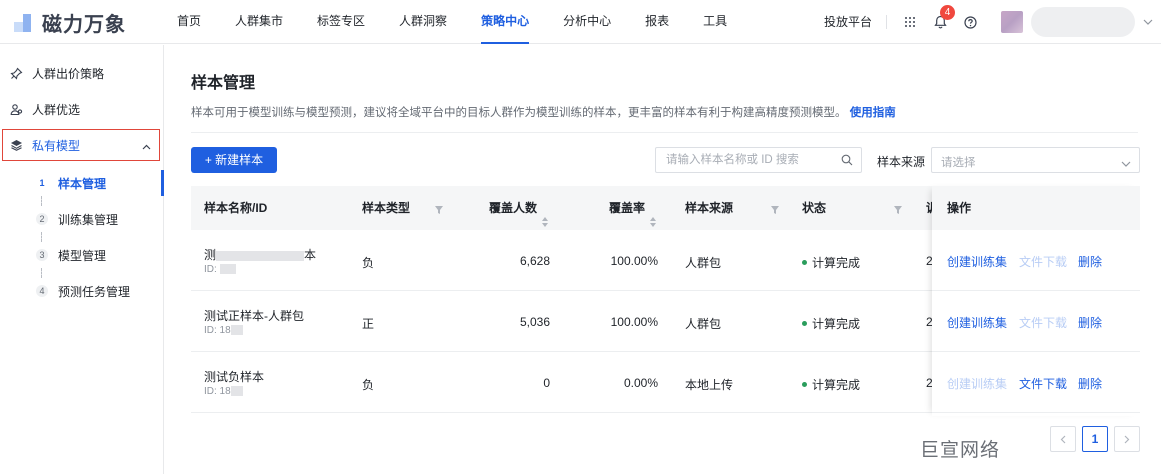  Describe the element at coordinates (943, 18) in the screenshot. I see `bell-icon: 4` at that location.